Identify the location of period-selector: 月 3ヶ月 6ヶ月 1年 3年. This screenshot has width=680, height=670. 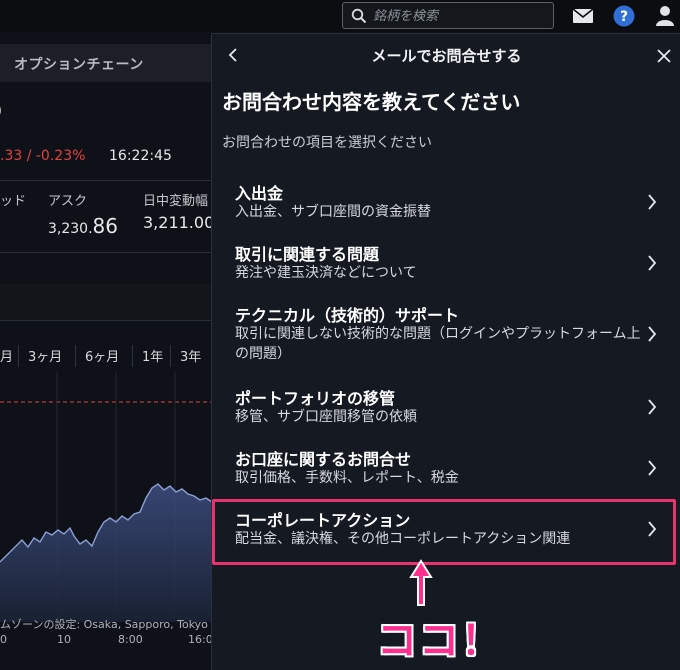
(106, 356).